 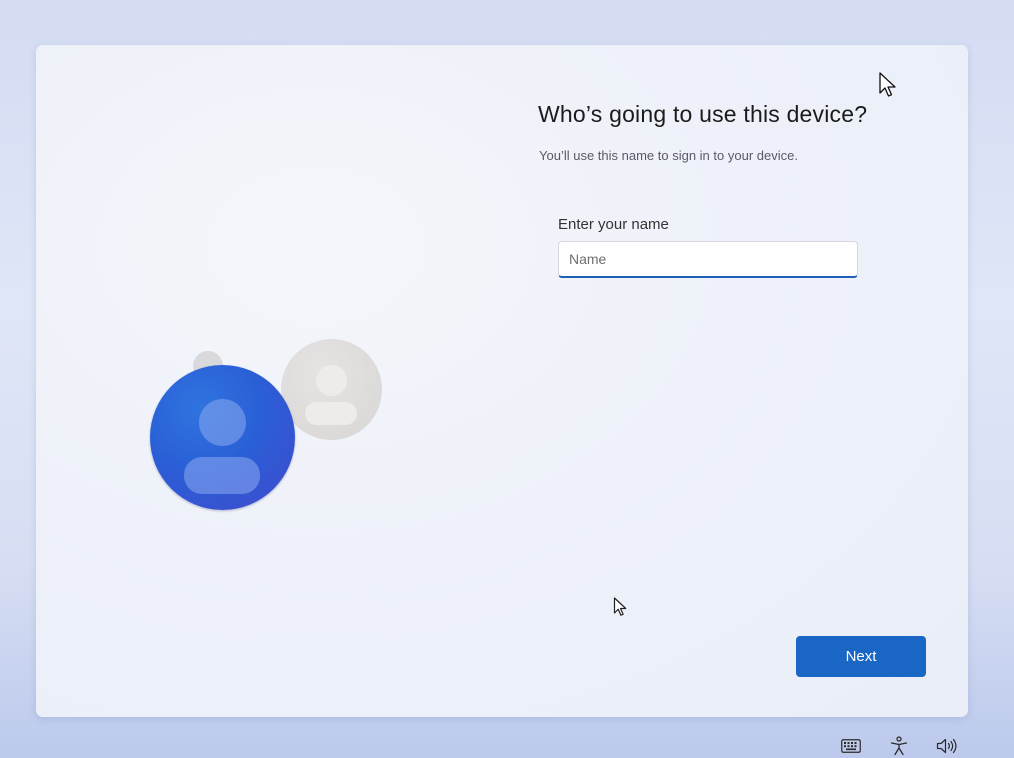 I want to click on users-illustration, so click(x=268, y=427).